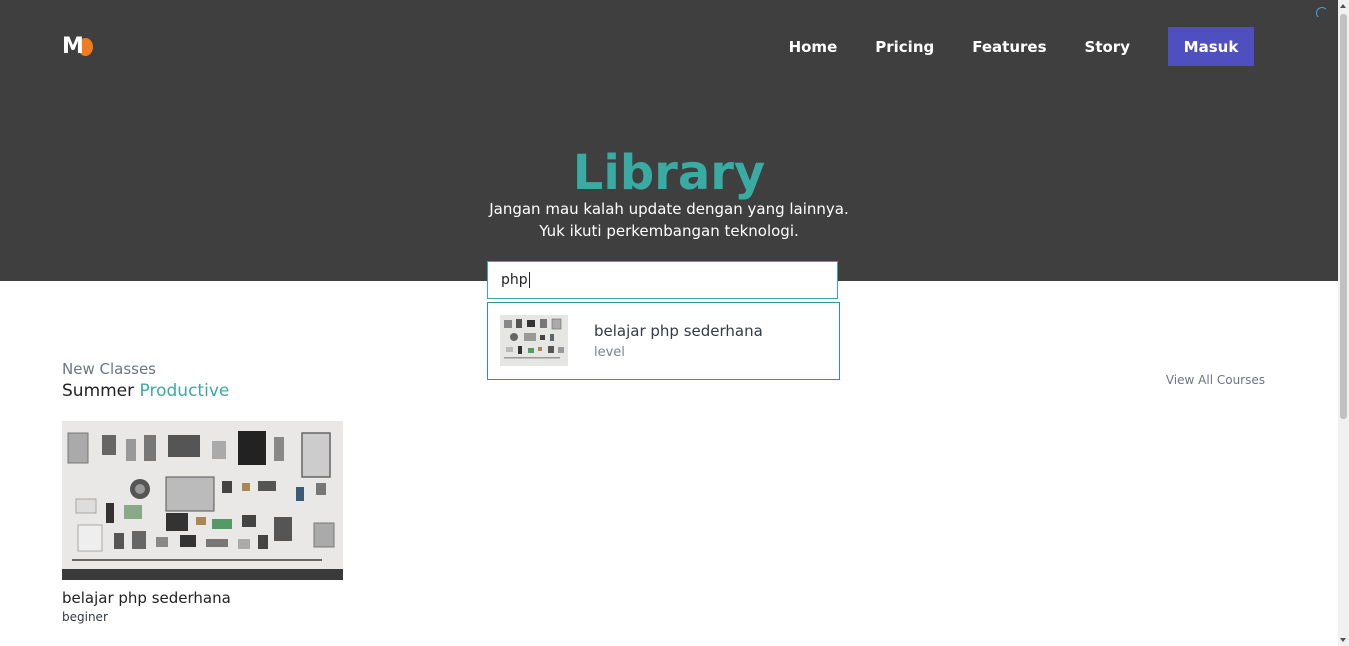  I want to click on main-nav: Home Pricing Features Story Masuk, so click(1002, 46).